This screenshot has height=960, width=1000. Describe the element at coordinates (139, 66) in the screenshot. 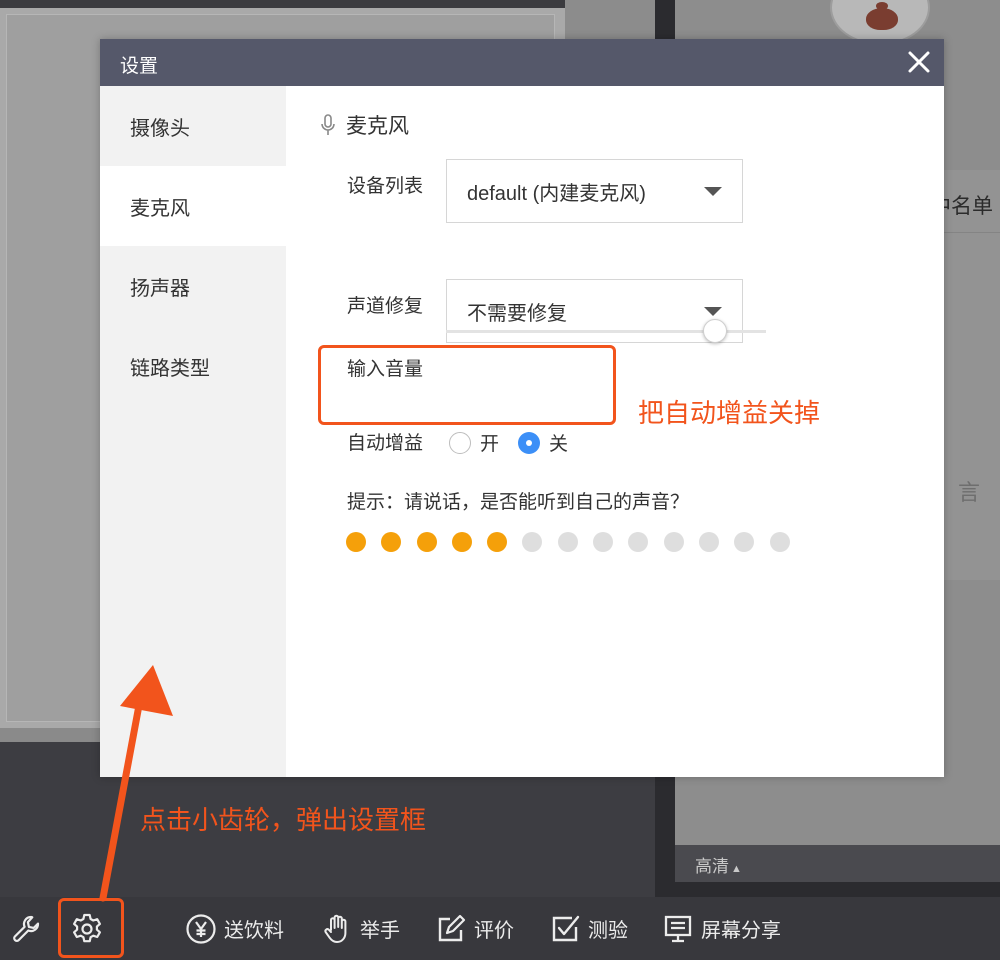

I see `dialog-title: 设置` at that location.